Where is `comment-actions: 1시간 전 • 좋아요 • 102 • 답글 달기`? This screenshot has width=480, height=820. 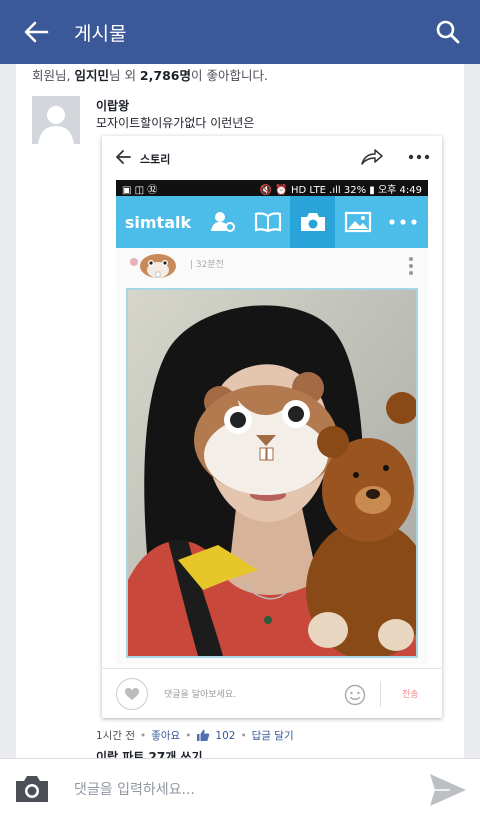 comment-actions: 1시간 전 • 좋아요 • 102 • 답글 달기 is located at coordinates (195, 735).